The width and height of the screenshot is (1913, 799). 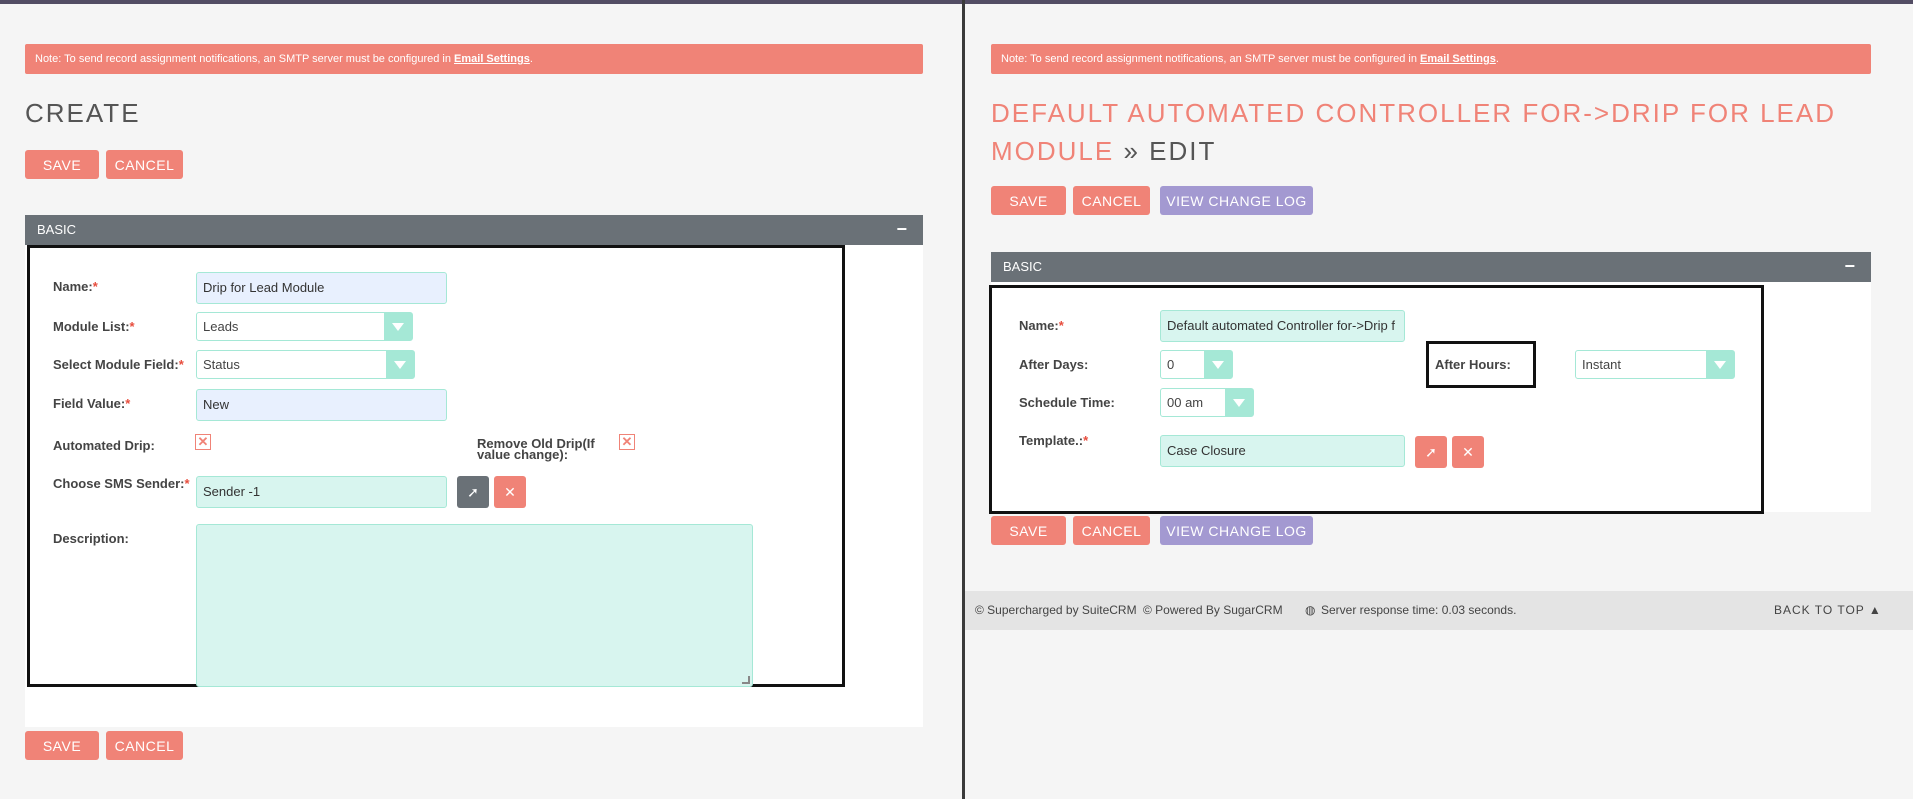 I want to click on sms-sender-label: Choose SMS Sender:*, so click(x=121, y=483).